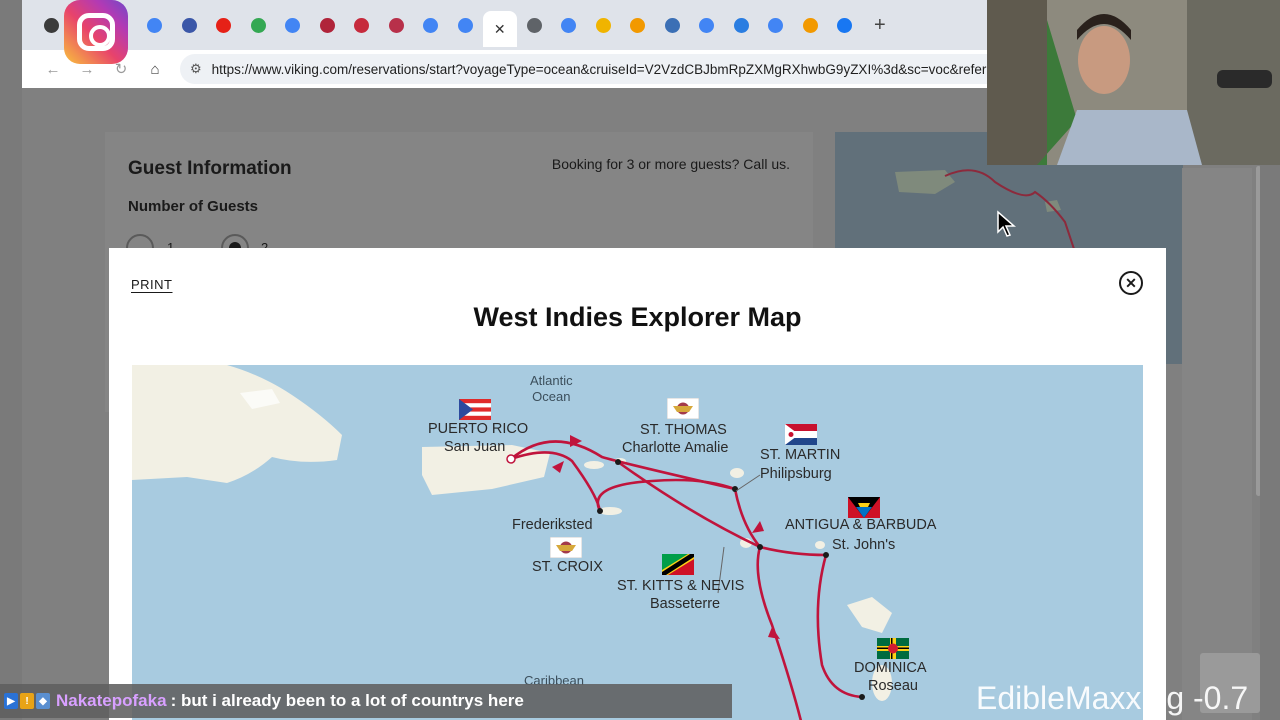  What do you see at coordinates (155, 69) in the screenshot?
I see `home-icon: ⌂` at bounding box center [155, 69].